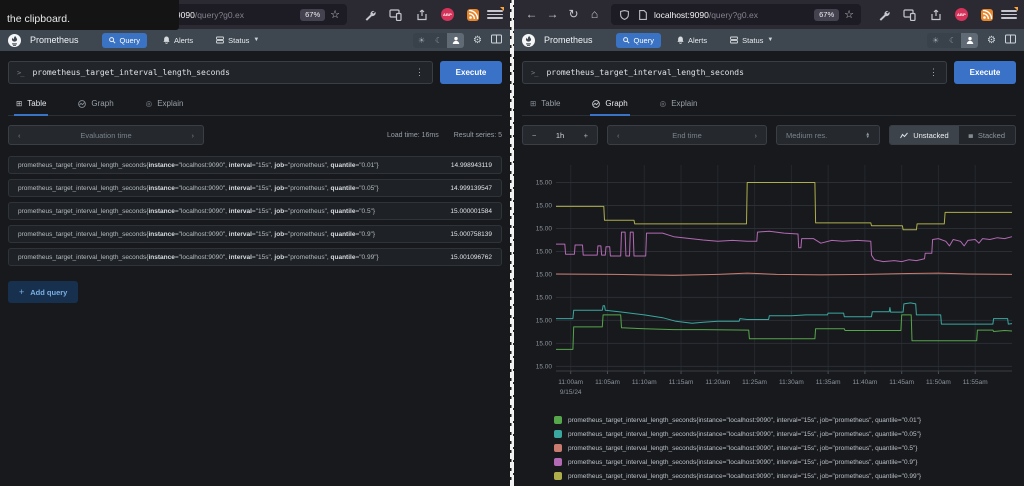  I want to click on back-button: ←, so click(531, 14).